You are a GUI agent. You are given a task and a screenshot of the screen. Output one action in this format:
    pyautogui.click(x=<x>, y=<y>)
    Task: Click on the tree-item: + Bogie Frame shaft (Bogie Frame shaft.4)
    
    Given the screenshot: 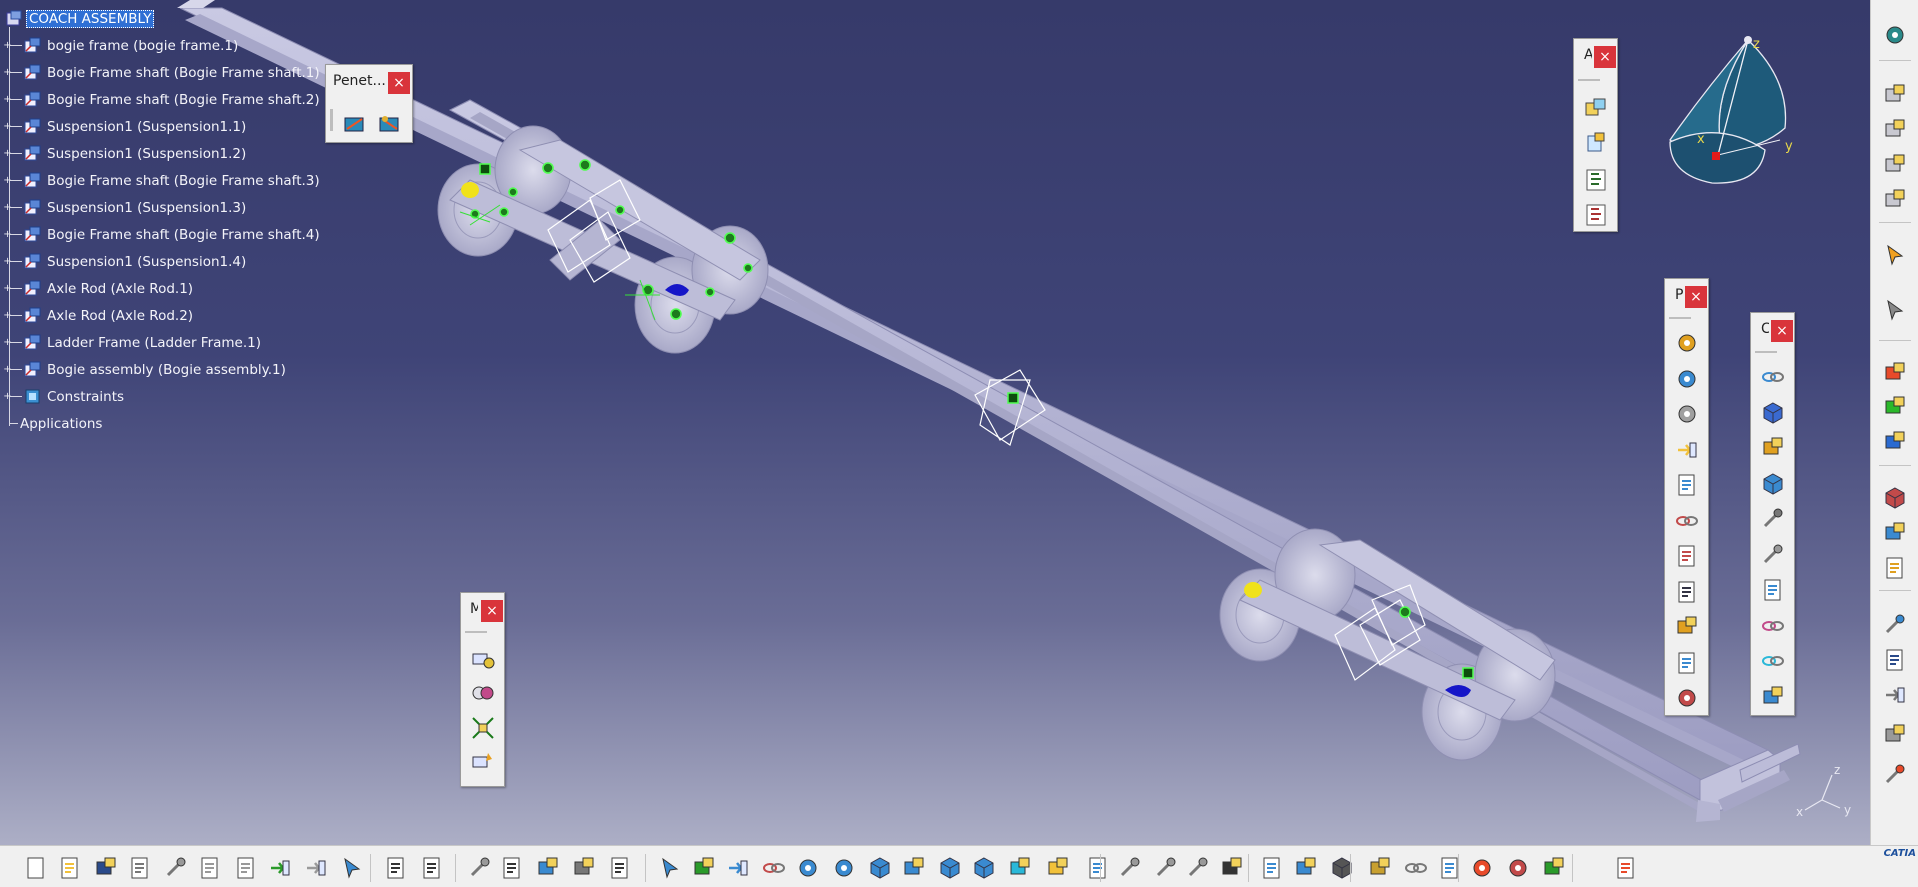 What is the action you would take?
    pyautogui.click(x=160, y=234)
    